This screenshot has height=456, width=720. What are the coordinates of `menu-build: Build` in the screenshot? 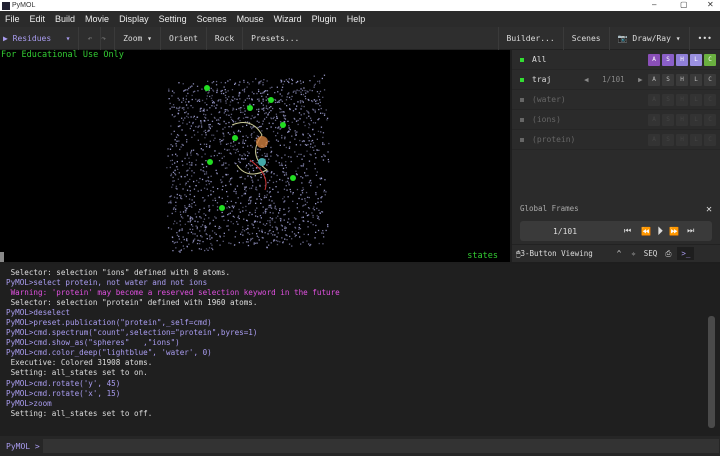 It's located at (65, 19).